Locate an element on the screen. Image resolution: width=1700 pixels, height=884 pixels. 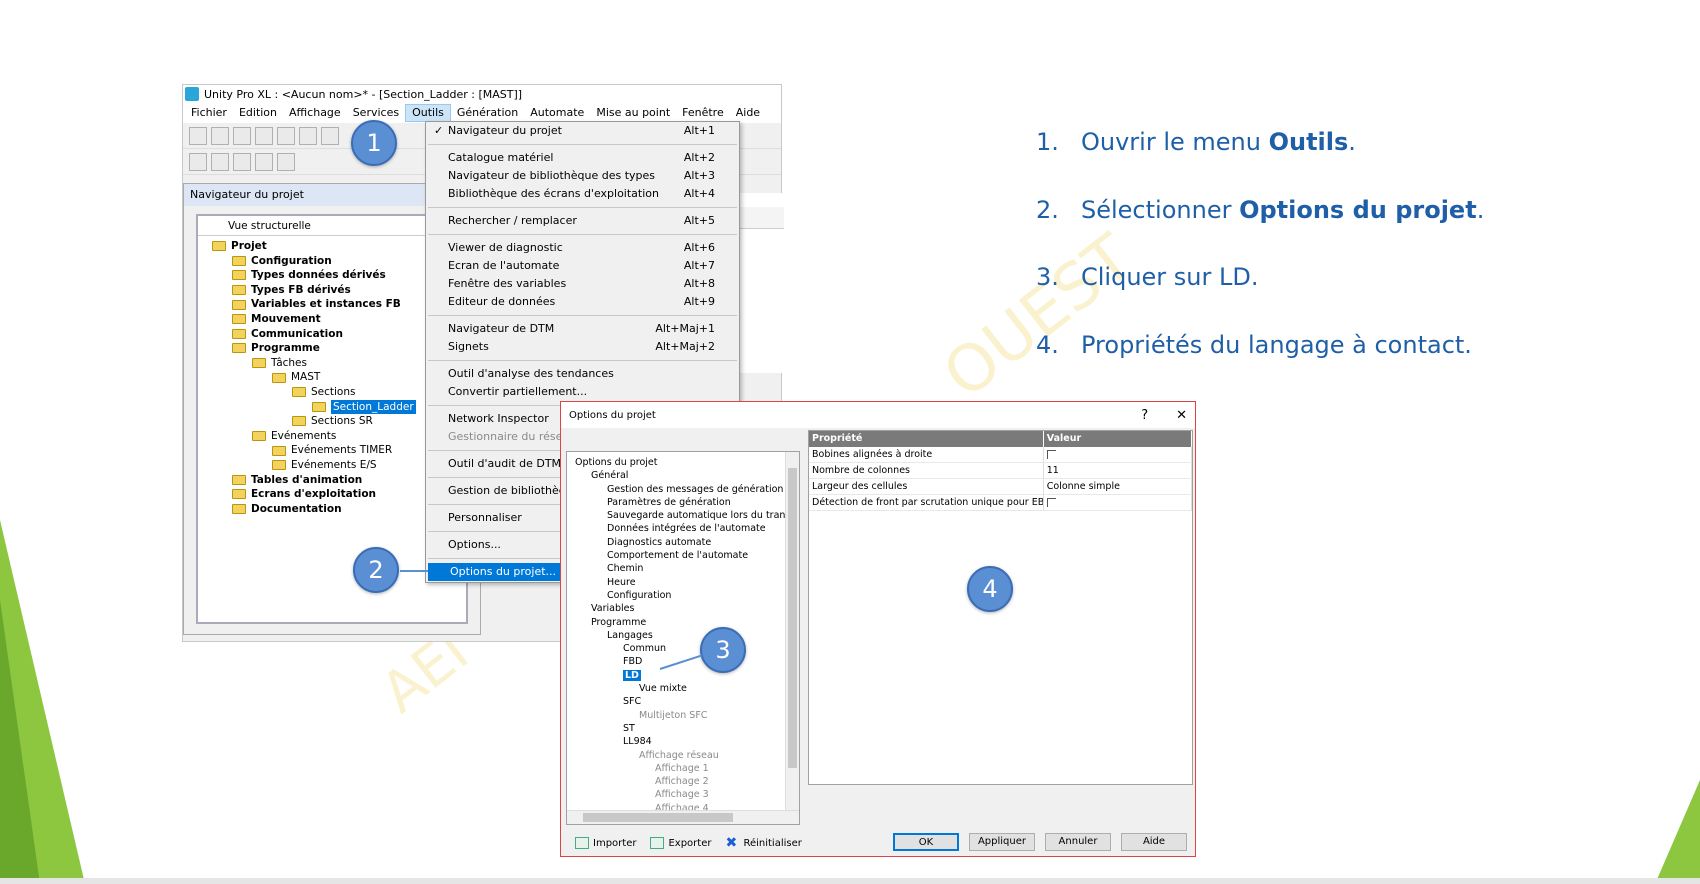
options-tree-item: Options du projet is located at coordinates (687, 462).